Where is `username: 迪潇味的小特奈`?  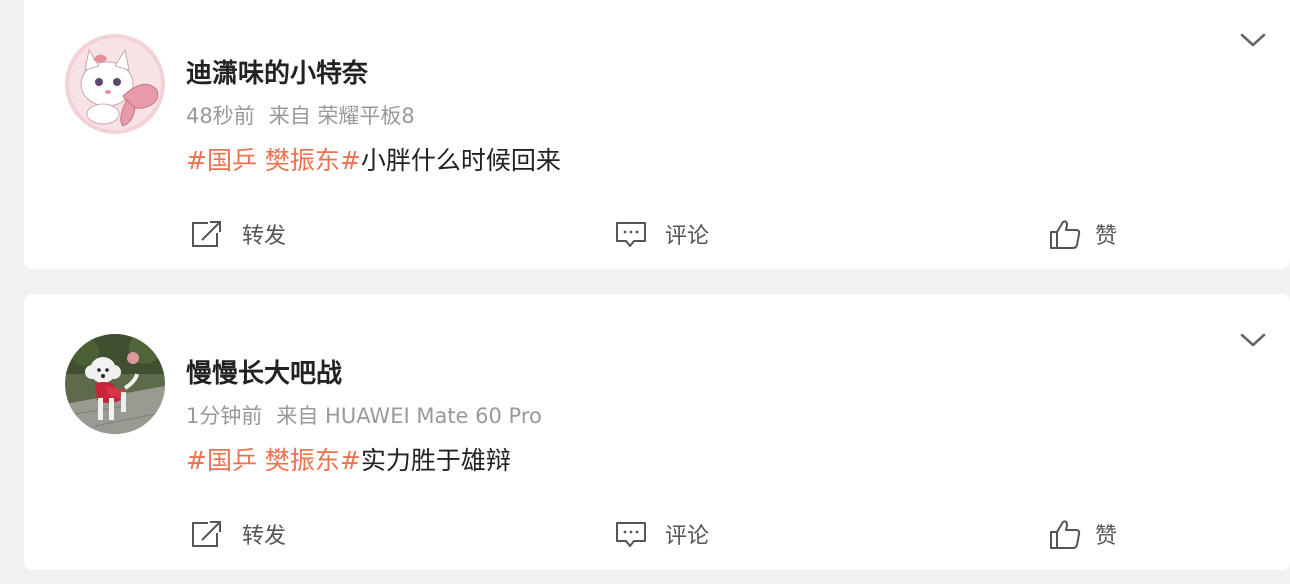 username: 迪潇味的小特奈 is located at coordinates (277, 71).